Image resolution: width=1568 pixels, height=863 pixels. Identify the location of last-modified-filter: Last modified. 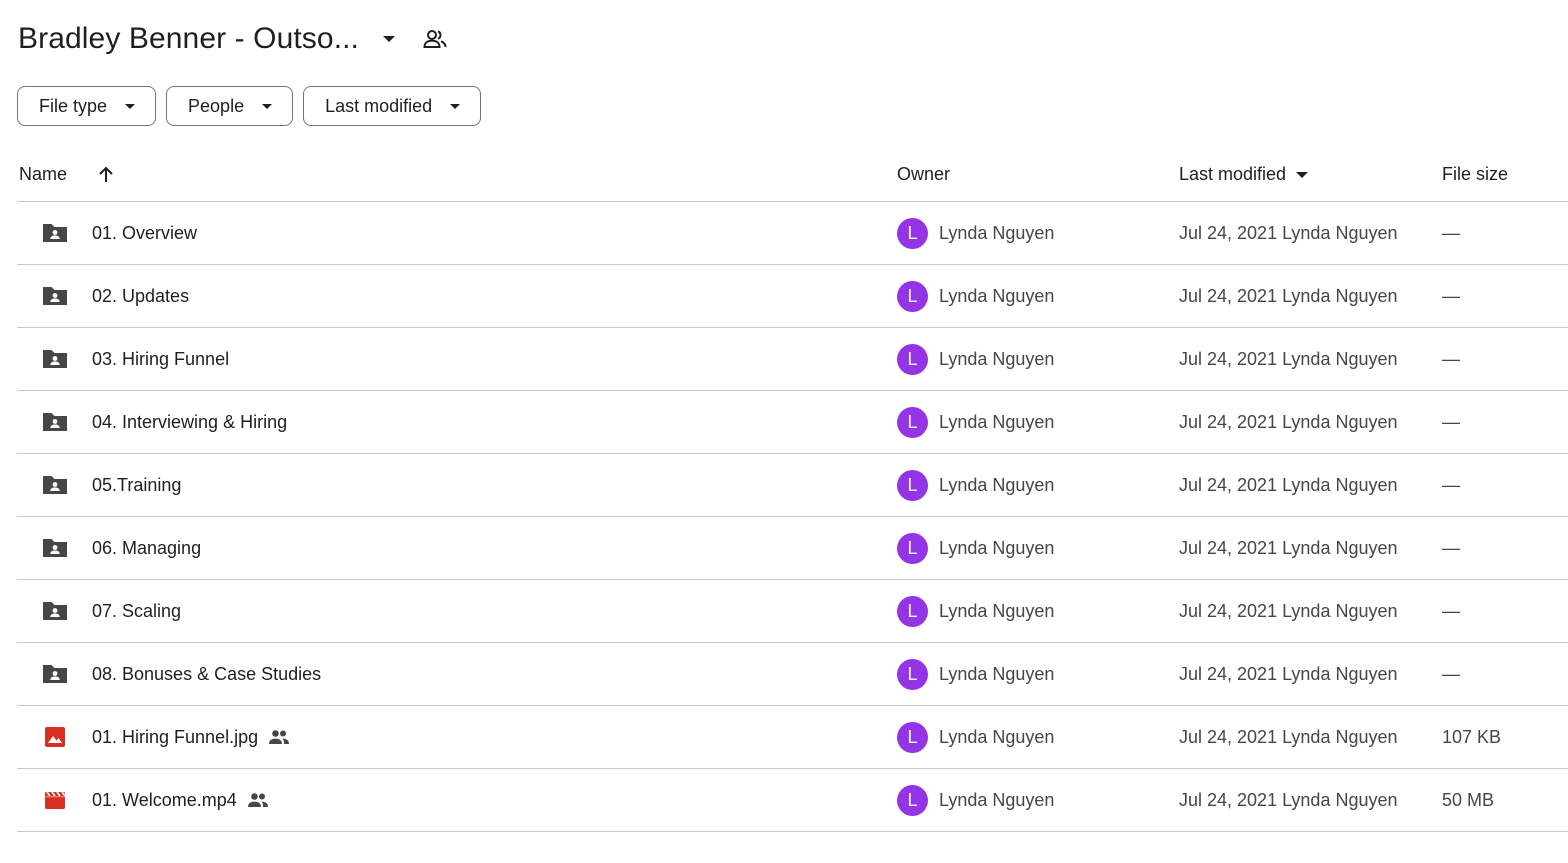
(392, 106).